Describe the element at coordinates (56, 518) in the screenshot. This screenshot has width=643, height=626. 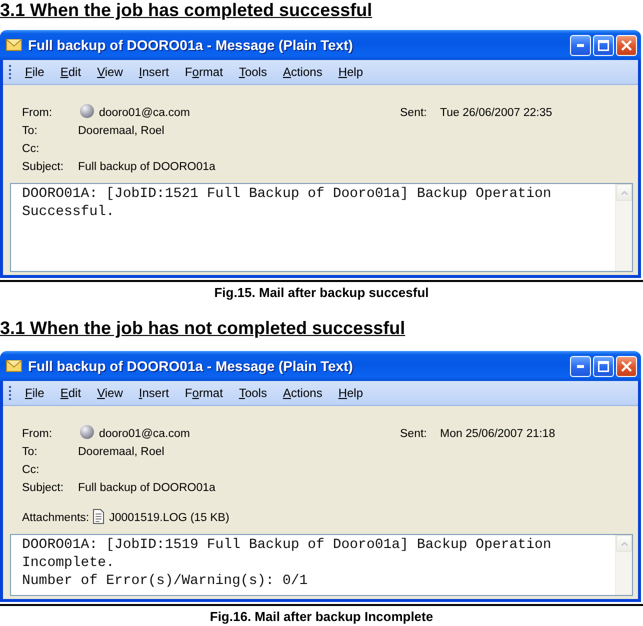
I see `field-label: Attachments:` at that location.